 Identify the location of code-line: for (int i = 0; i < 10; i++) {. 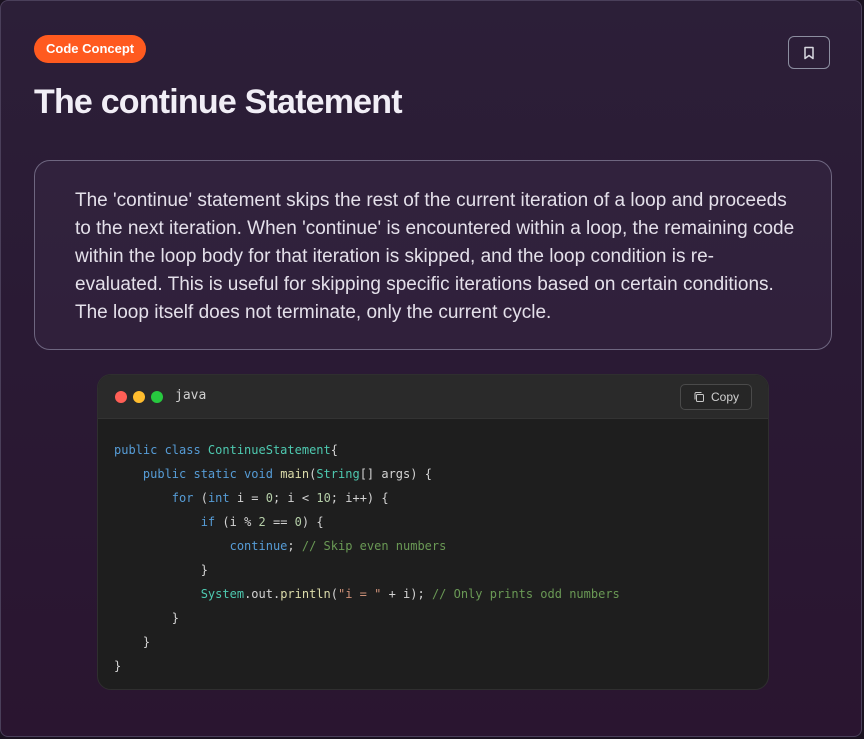
(280, 498).